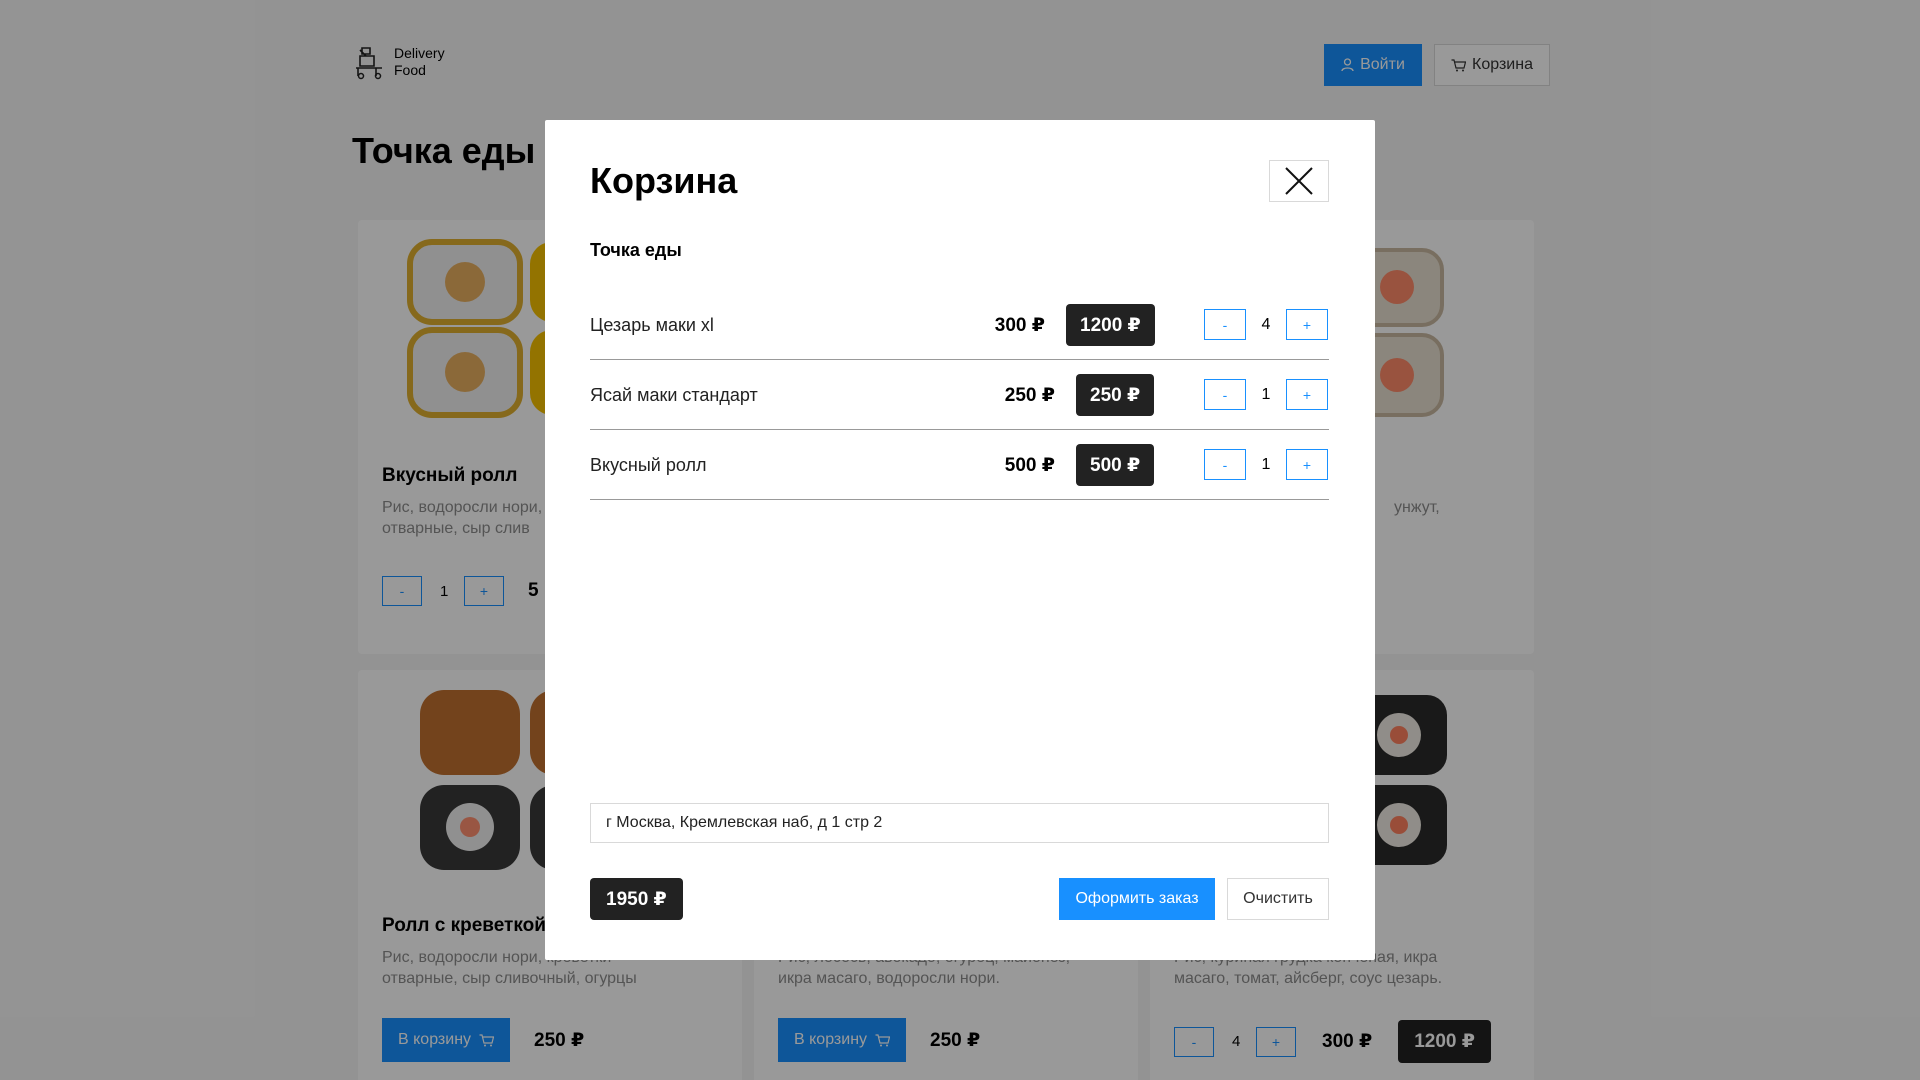 The width and height of the screenshot is (1920, 1080). Describe the element at coordinates (1278, 899) in the screenshot. I see `clear-cart-button: Очистить` at that location.